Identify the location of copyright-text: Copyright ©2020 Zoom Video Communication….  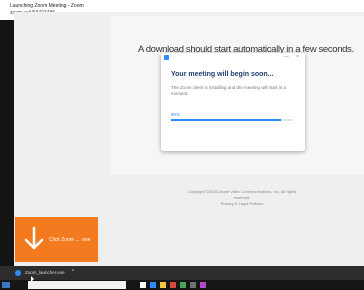
(242, 194).